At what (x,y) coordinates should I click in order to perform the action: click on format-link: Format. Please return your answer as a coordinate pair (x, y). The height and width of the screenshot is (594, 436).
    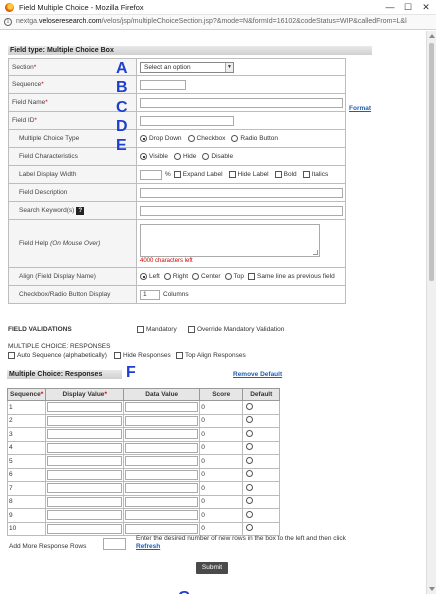
    Looking at the image, I should click on (360, 108).